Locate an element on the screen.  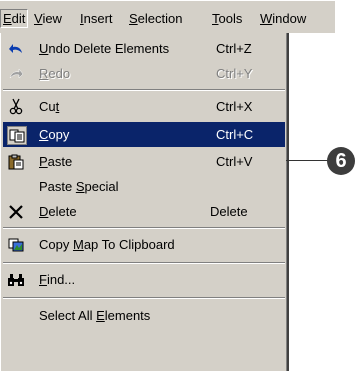
copy-map-icon is located at coordinates (16, 244).